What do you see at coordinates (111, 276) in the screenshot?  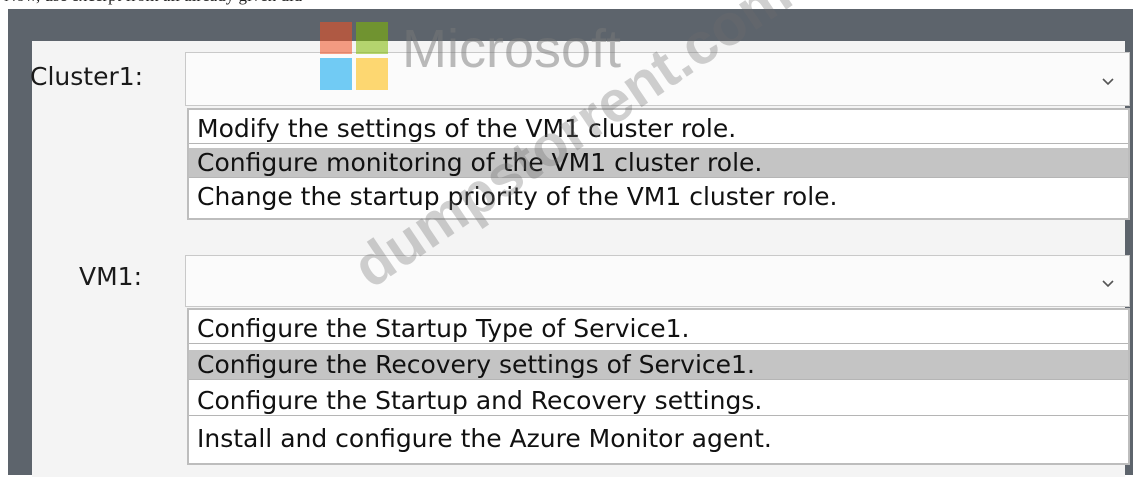 I see `vm1-label: VM1:` at bounding box center [111, 276].